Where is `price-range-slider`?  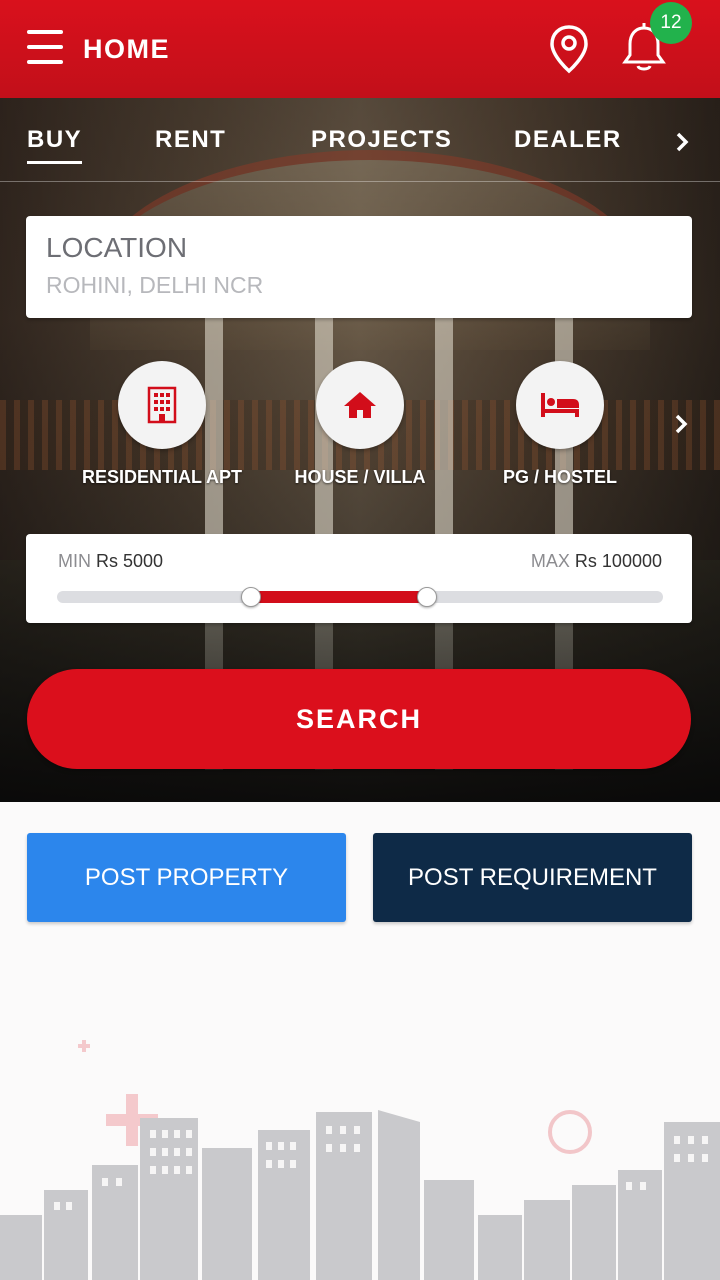 price-range-slider is located at coordinates (360, 597).